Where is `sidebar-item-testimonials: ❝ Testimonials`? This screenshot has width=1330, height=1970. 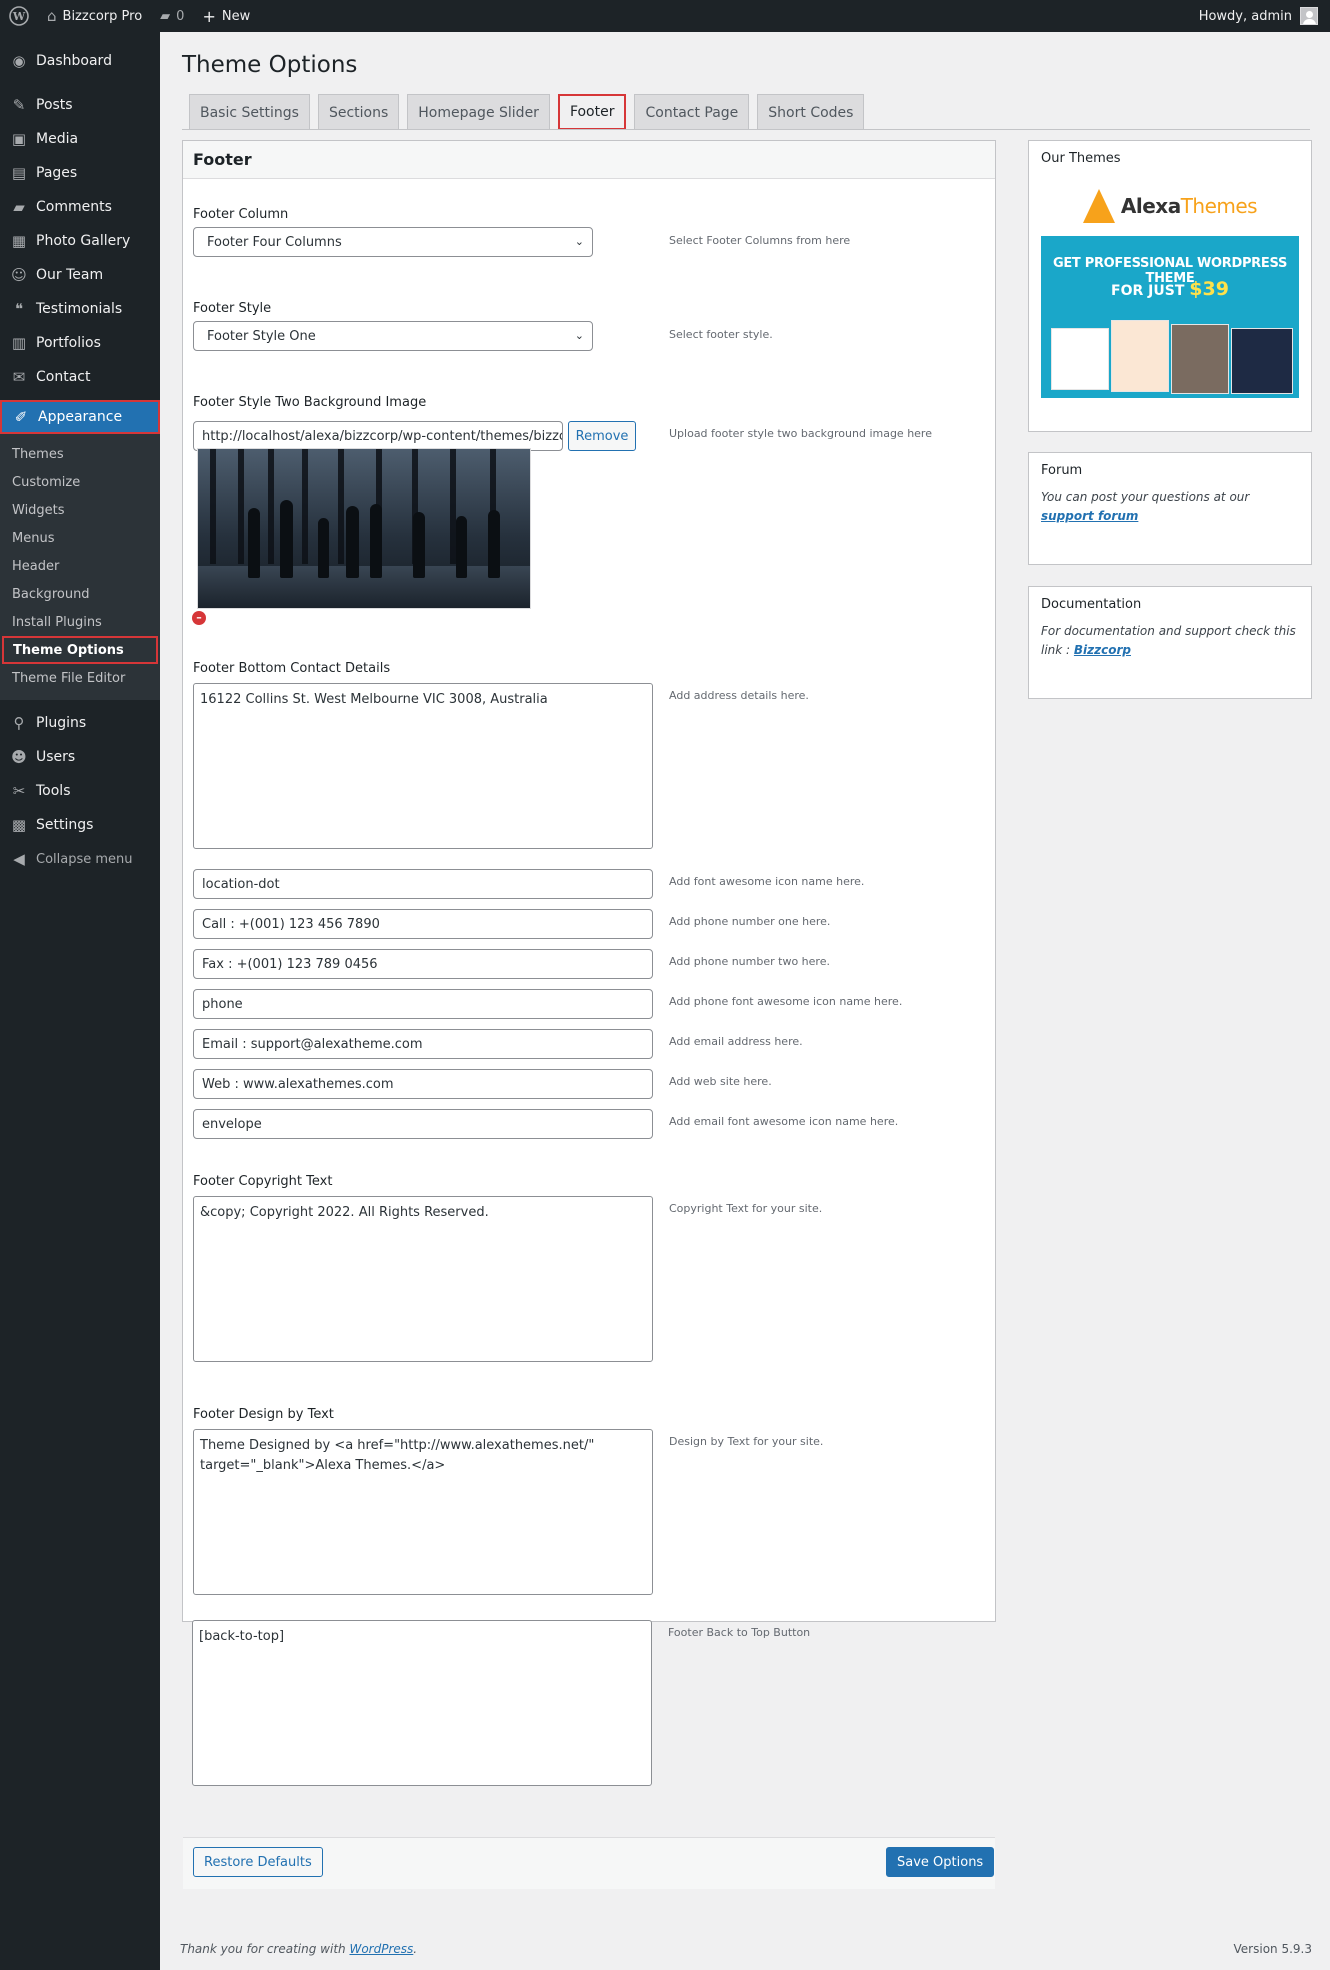
sidebar-item-testimonials: ❝ Testimonials is located at coordinates (80, 309).